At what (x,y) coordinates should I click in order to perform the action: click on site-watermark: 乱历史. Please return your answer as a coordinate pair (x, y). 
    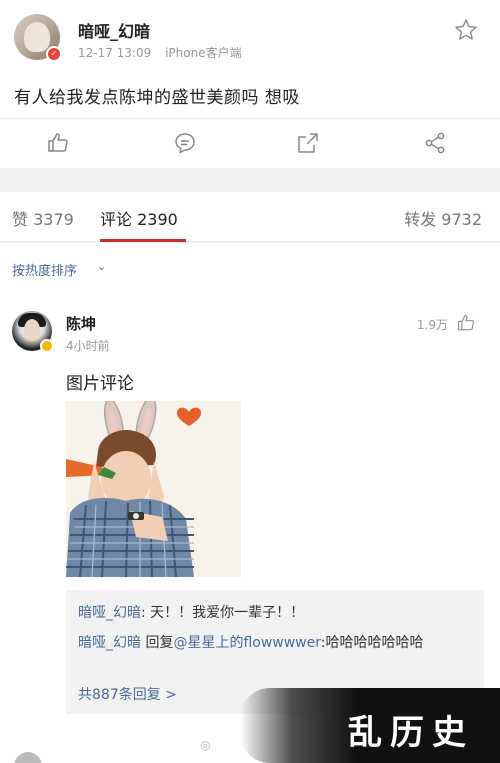
    Looking at the image, I should click on (411, 733).